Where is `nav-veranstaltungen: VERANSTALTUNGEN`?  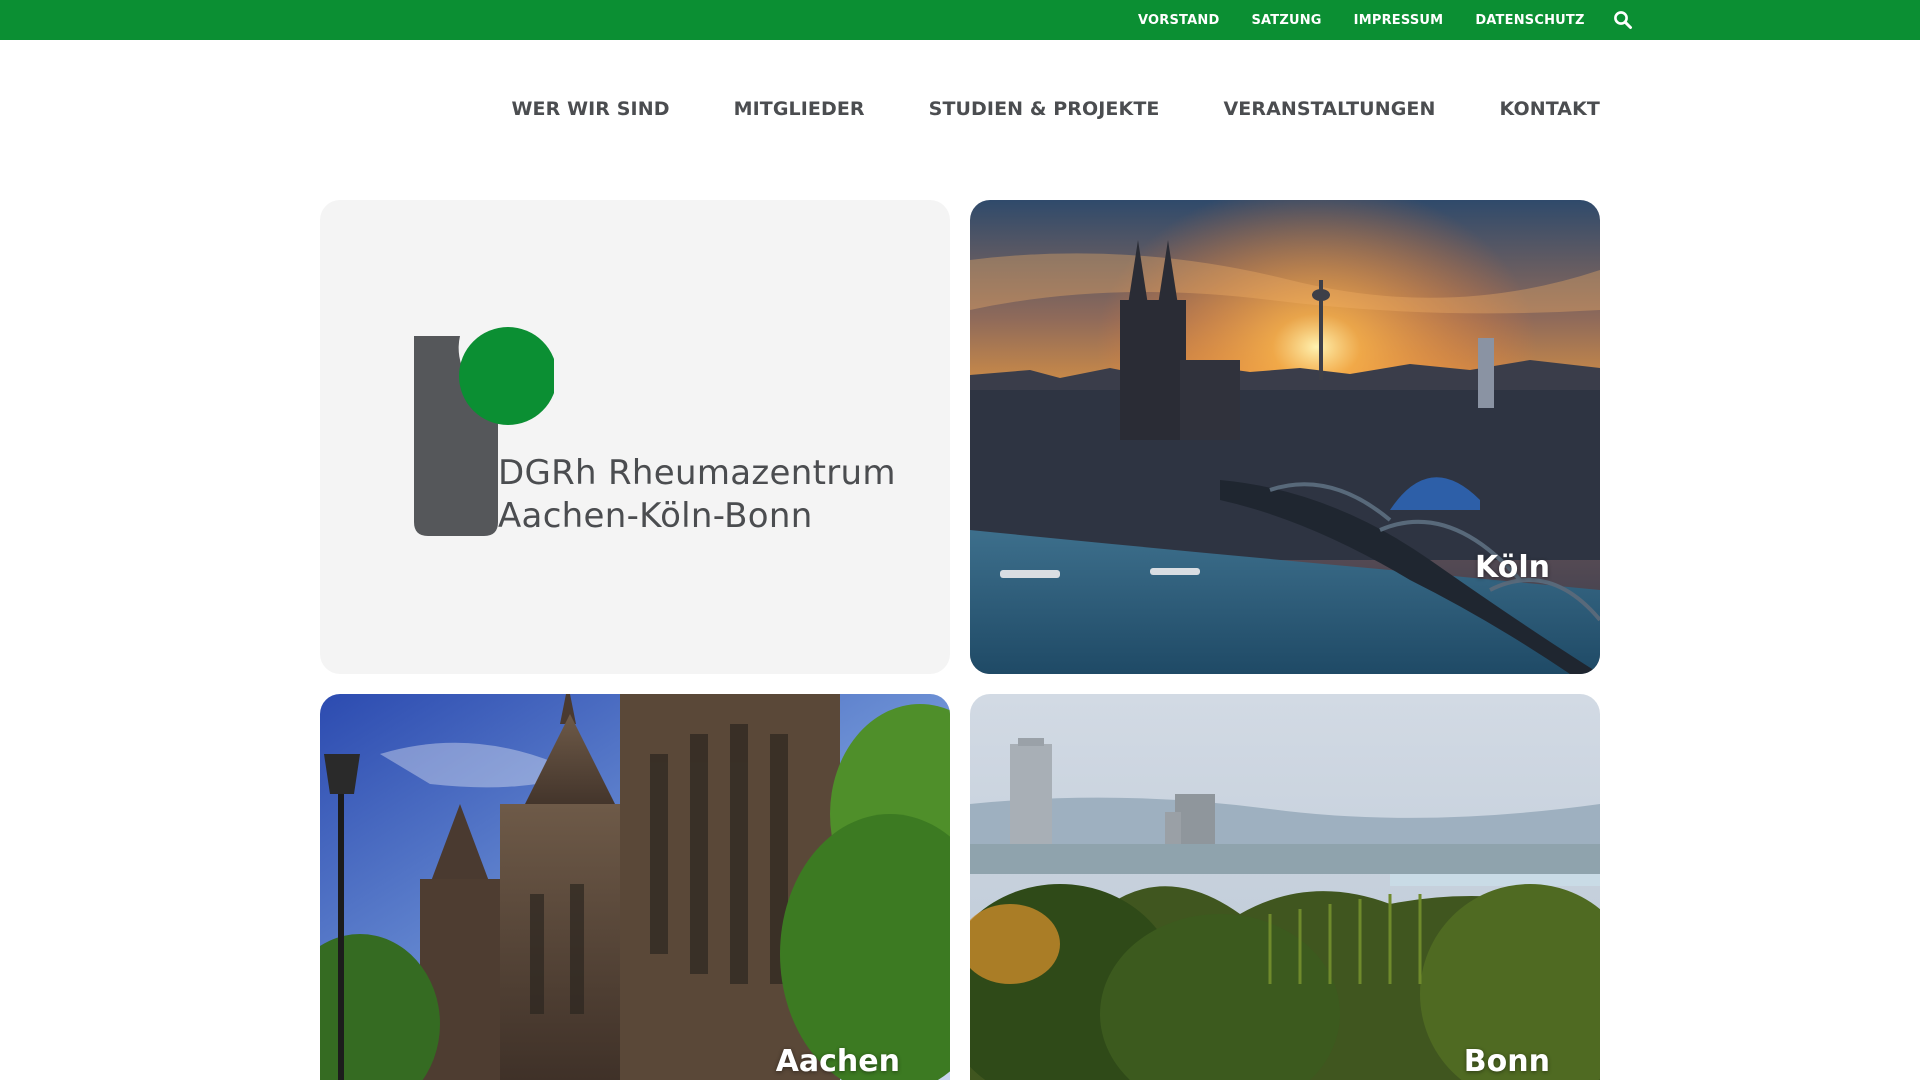
nav-veranstaltungen: VERANSTALTUNGEN is located at coordinates (1329, 109).